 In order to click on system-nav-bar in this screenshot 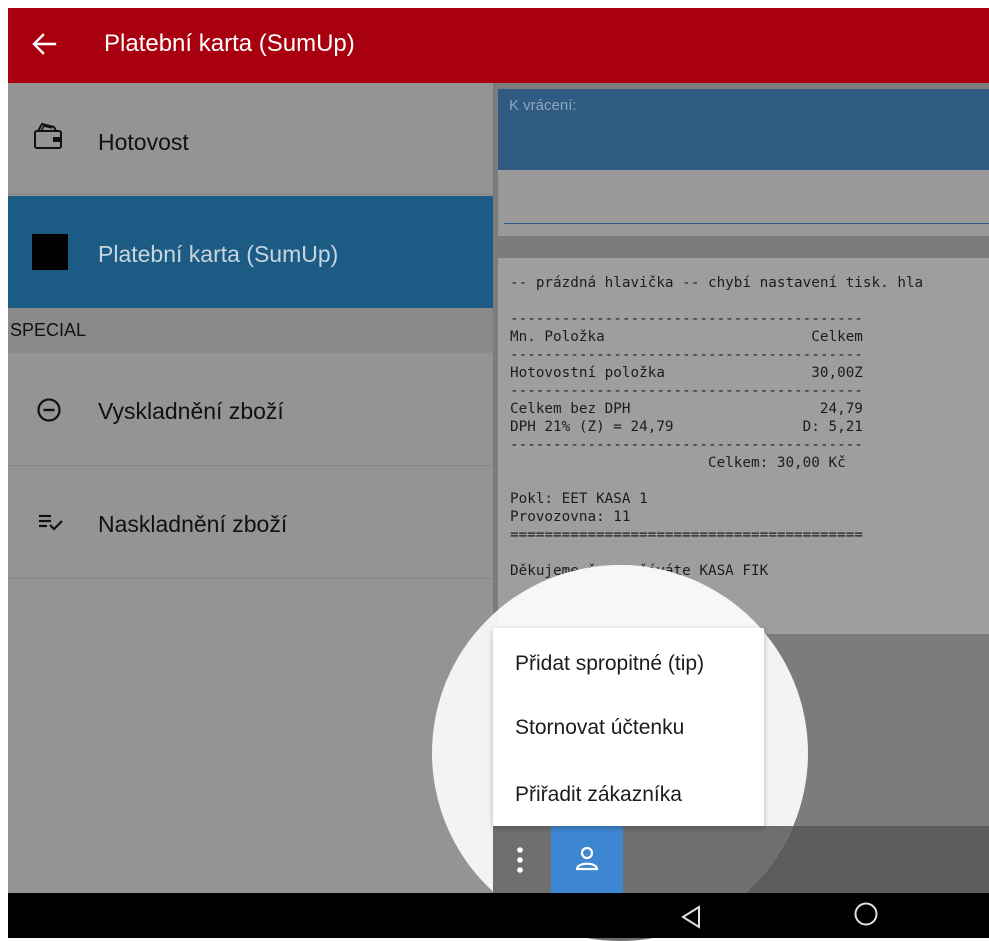, I will do `click(498, 915)`.